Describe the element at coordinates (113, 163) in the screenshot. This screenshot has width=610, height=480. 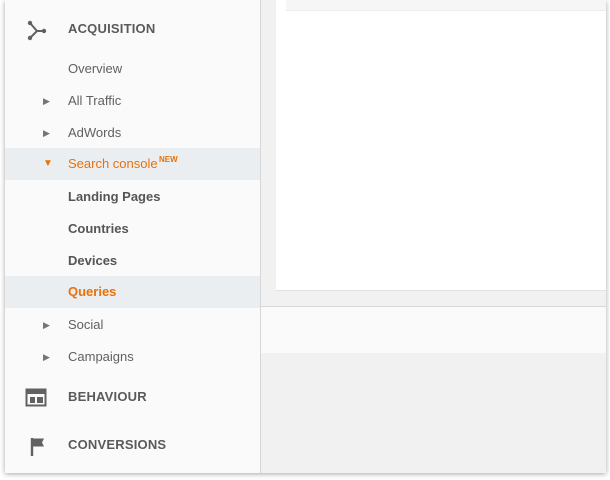
I see `sidebar-item-label: Search console` at that location.